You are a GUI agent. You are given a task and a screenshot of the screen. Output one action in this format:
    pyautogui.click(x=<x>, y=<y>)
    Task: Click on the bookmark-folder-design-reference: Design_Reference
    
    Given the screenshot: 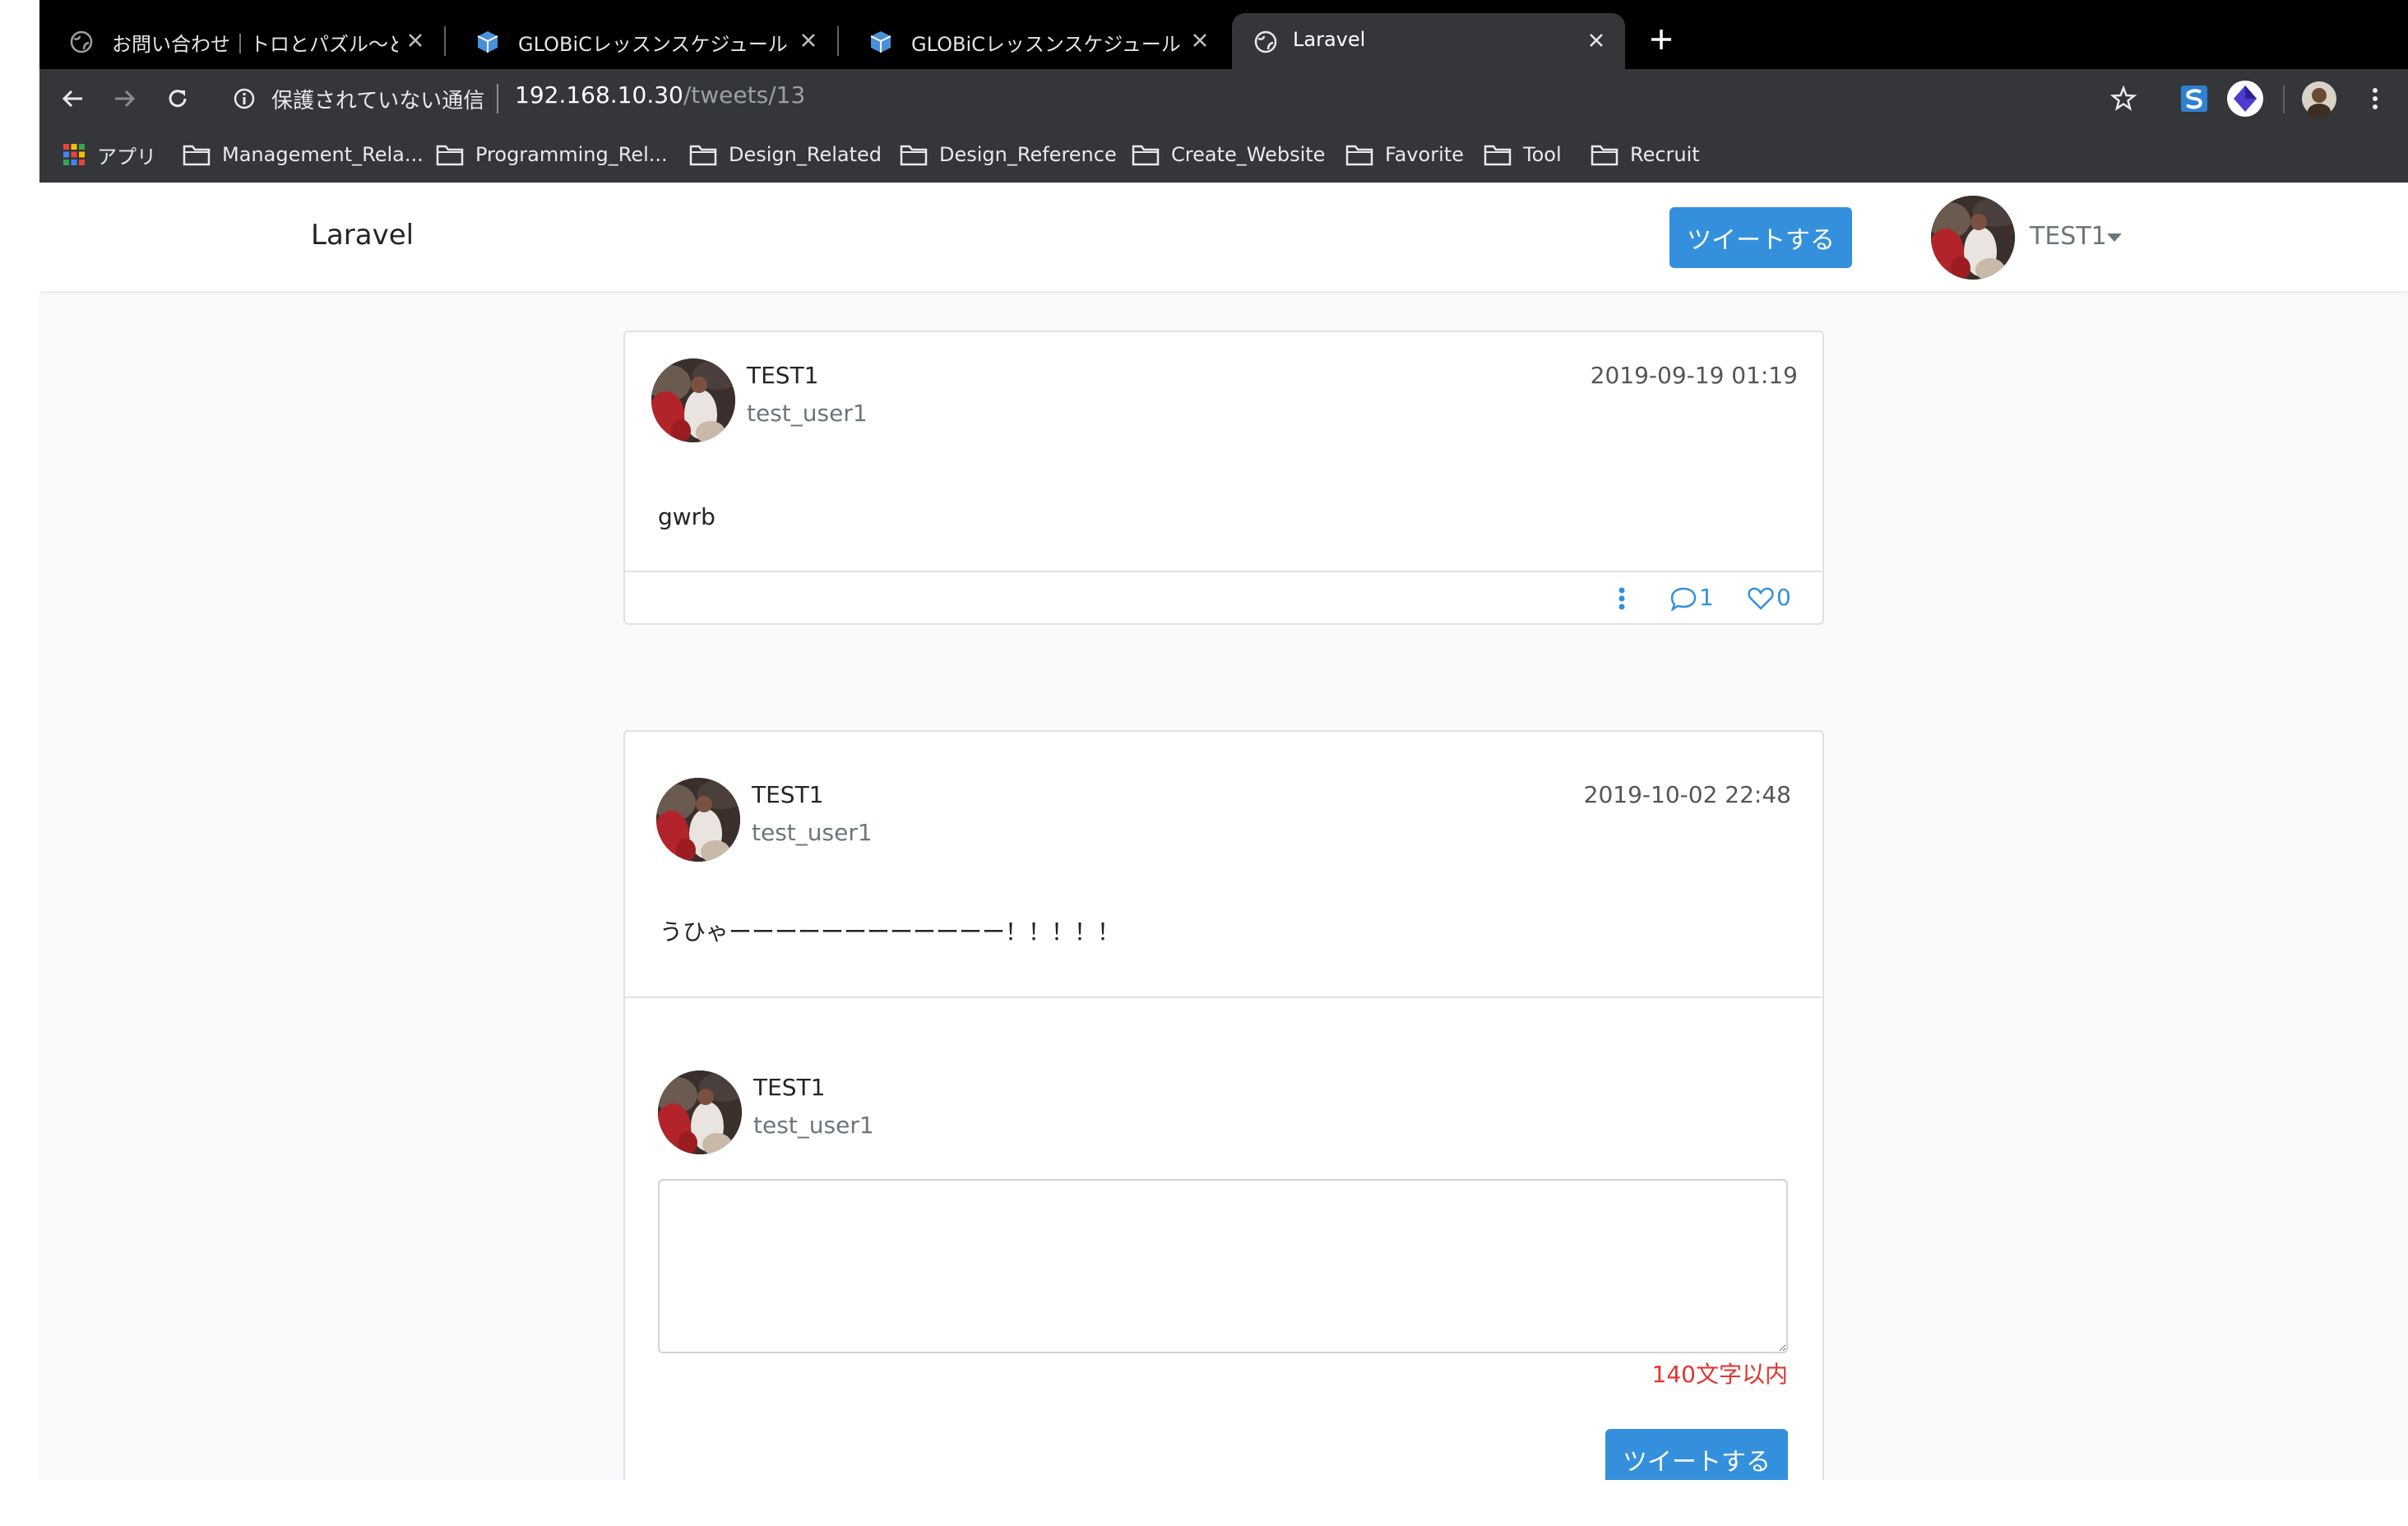 What is the action you would take?
    pyautogui.click(x=1008, y=154)
    